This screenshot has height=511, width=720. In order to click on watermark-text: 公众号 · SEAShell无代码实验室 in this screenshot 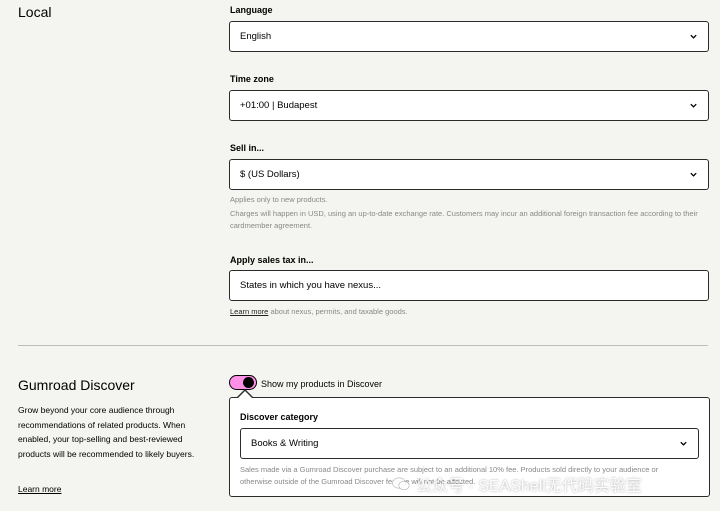, I will do `click(529, 486)`.